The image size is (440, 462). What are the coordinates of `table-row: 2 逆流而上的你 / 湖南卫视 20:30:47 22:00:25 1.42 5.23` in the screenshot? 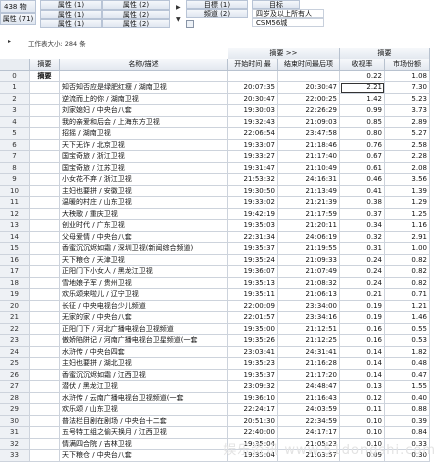 It's located at (220, 99).